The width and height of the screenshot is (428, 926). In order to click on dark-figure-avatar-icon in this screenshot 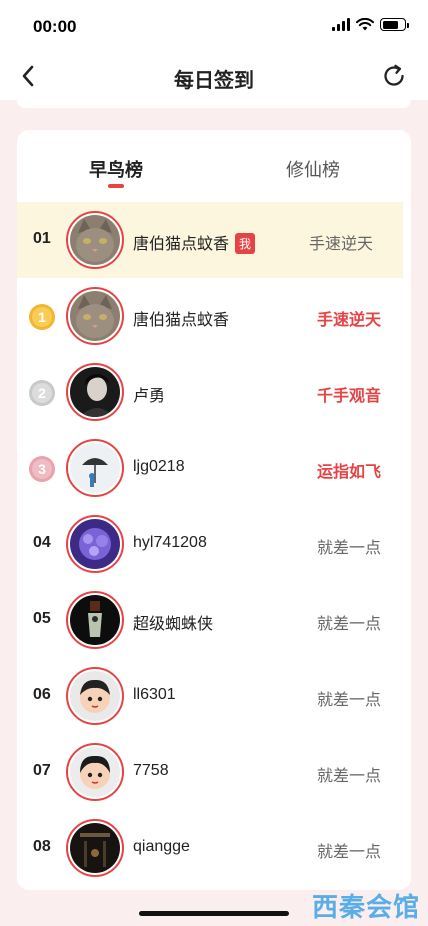, I will do `click(95, 620)`.